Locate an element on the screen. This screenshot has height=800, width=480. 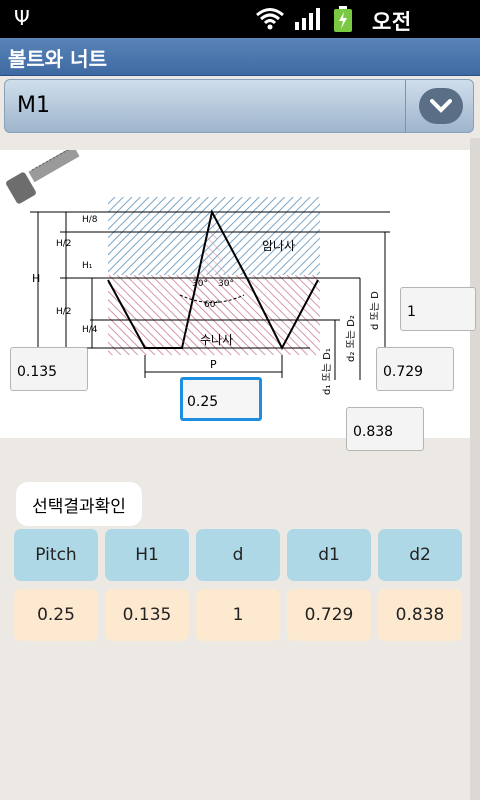
angle-30-right-label: 30° is located at coordinates (226, 284).